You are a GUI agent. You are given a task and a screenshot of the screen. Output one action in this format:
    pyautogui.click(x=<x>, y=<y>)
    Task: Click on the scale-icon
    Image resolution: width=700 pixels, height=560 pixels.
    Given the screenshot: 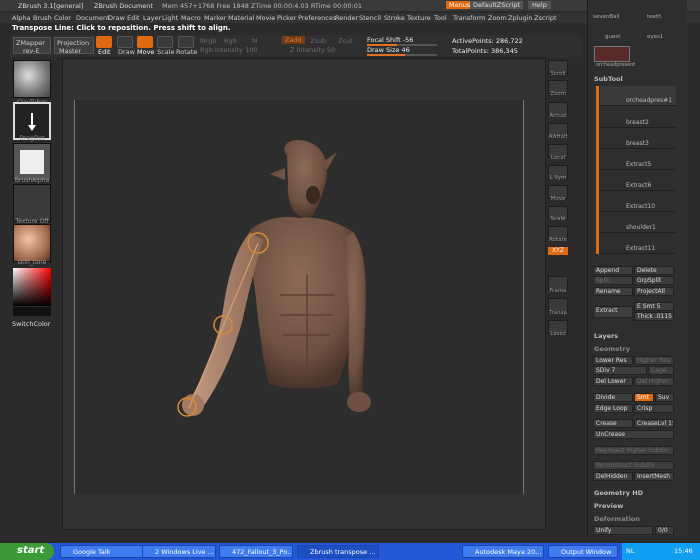 What is the action you would take?
    pyautogui.click(x=165, y=42)
    